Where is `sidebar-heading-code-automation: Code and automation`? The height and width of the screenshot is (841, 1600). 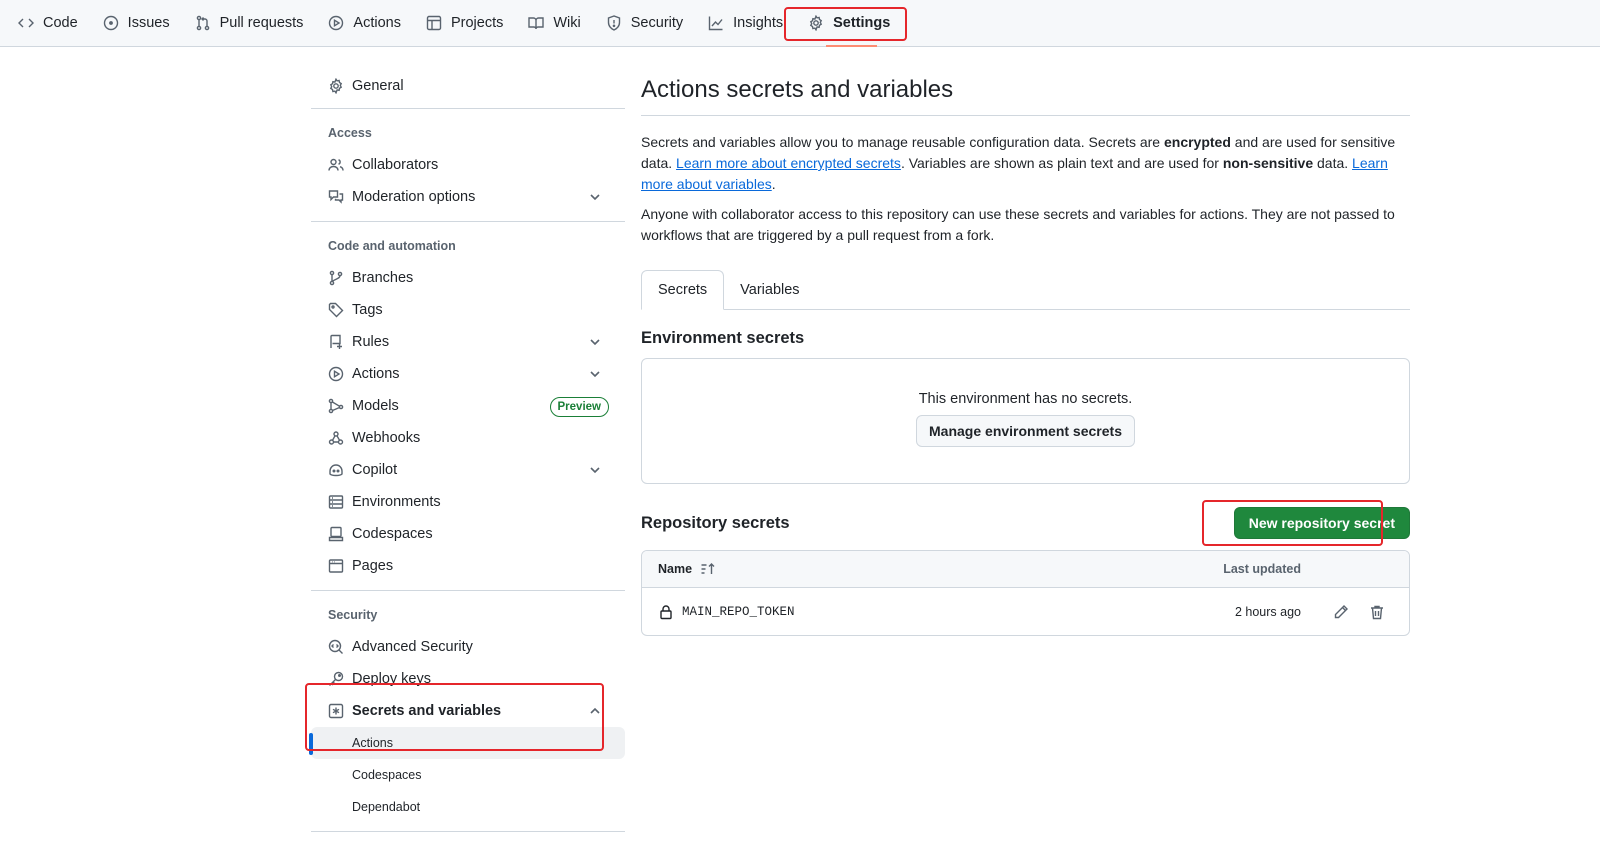 sidebar-heading-code-automation: Code and automation is located at coordinates (392, 246).